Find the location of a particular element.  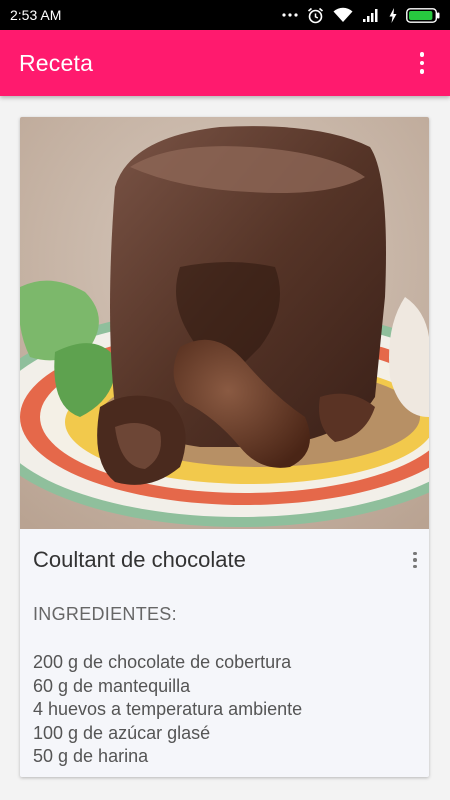

alarm-icon is located at coordinates (315, 15).